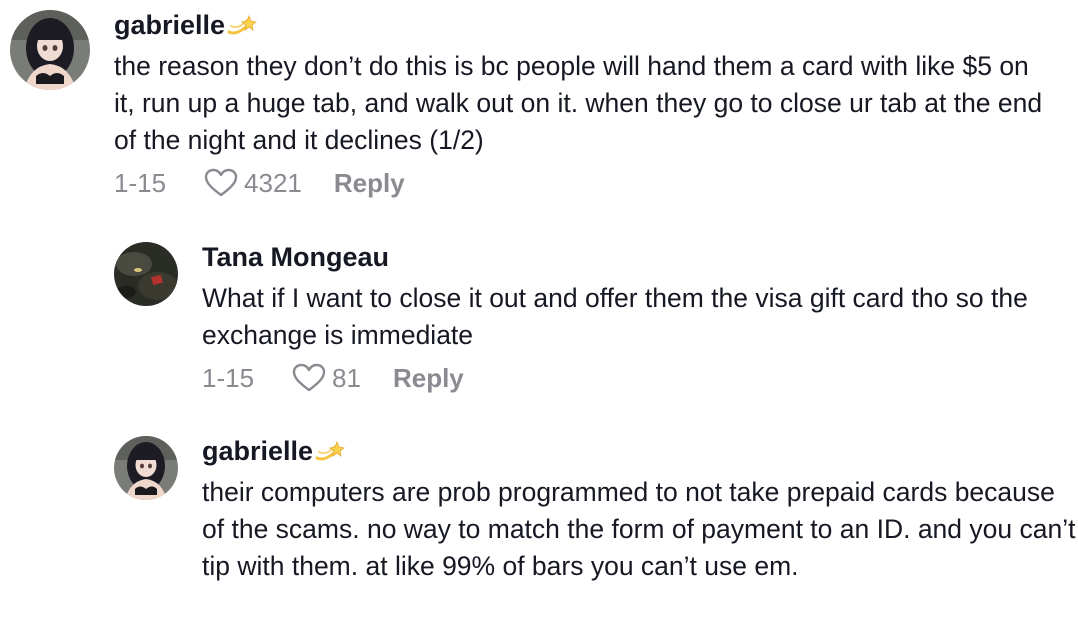 The height and width of the screenshot is (622, 1078). I want to click on like-count: 4321, so click(273, 183).